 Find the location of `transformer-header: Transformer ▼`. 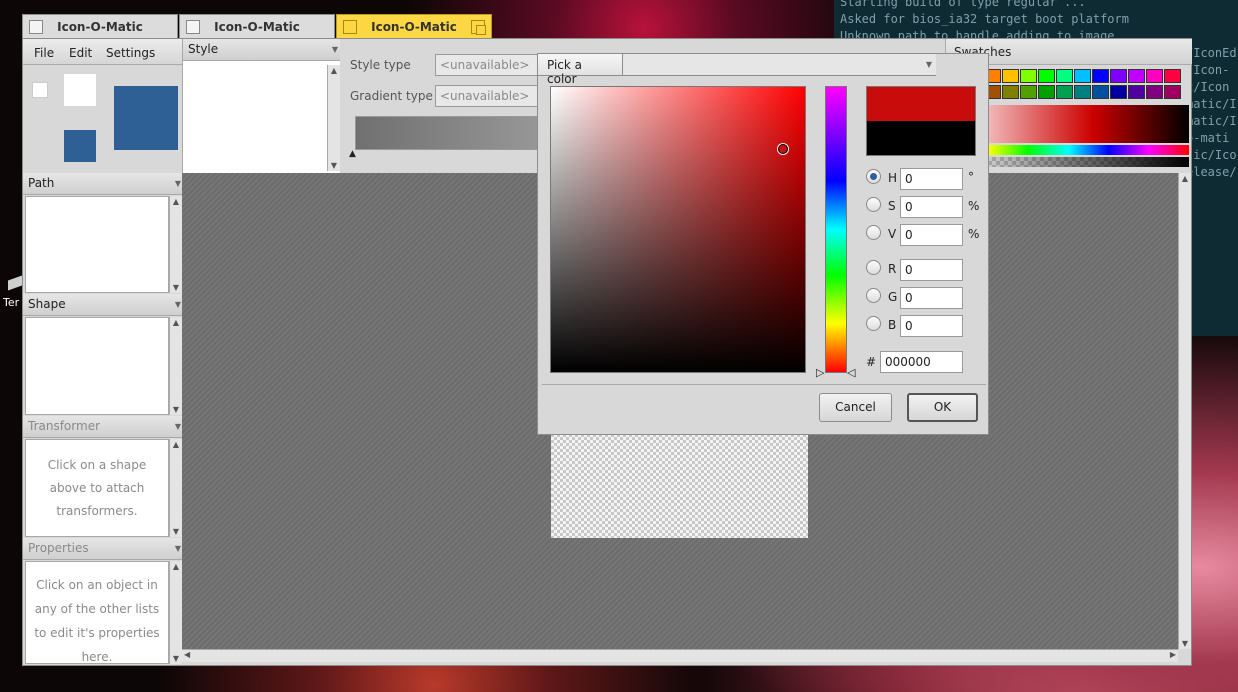

transformer-header: Transformer ▼ is located at coordinates (103, 427).